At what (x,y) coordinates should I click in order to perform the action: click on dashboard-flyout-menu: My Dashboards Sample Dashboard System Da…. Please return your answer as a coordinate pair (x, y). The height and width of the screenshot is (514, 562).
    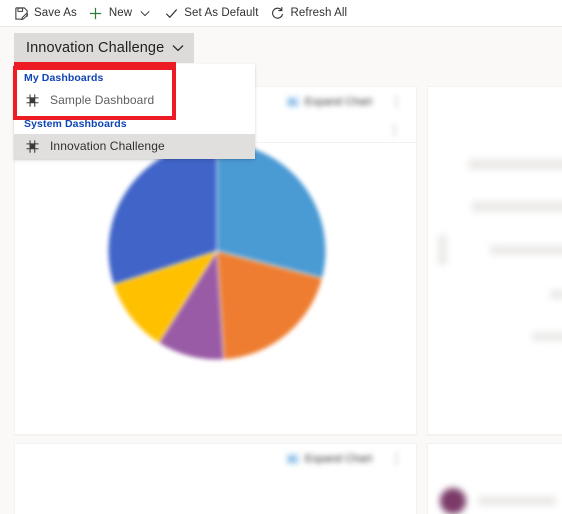
    Looking at the image, I should click on (134, 111).